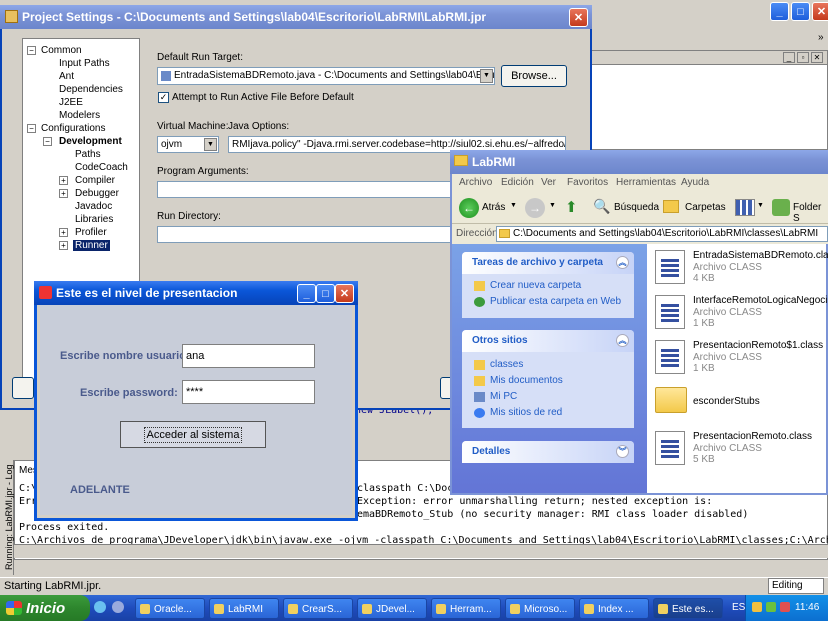 The image size is (828, 621). I want to click on task-labrmi: LabRMI, so click(244, 608).